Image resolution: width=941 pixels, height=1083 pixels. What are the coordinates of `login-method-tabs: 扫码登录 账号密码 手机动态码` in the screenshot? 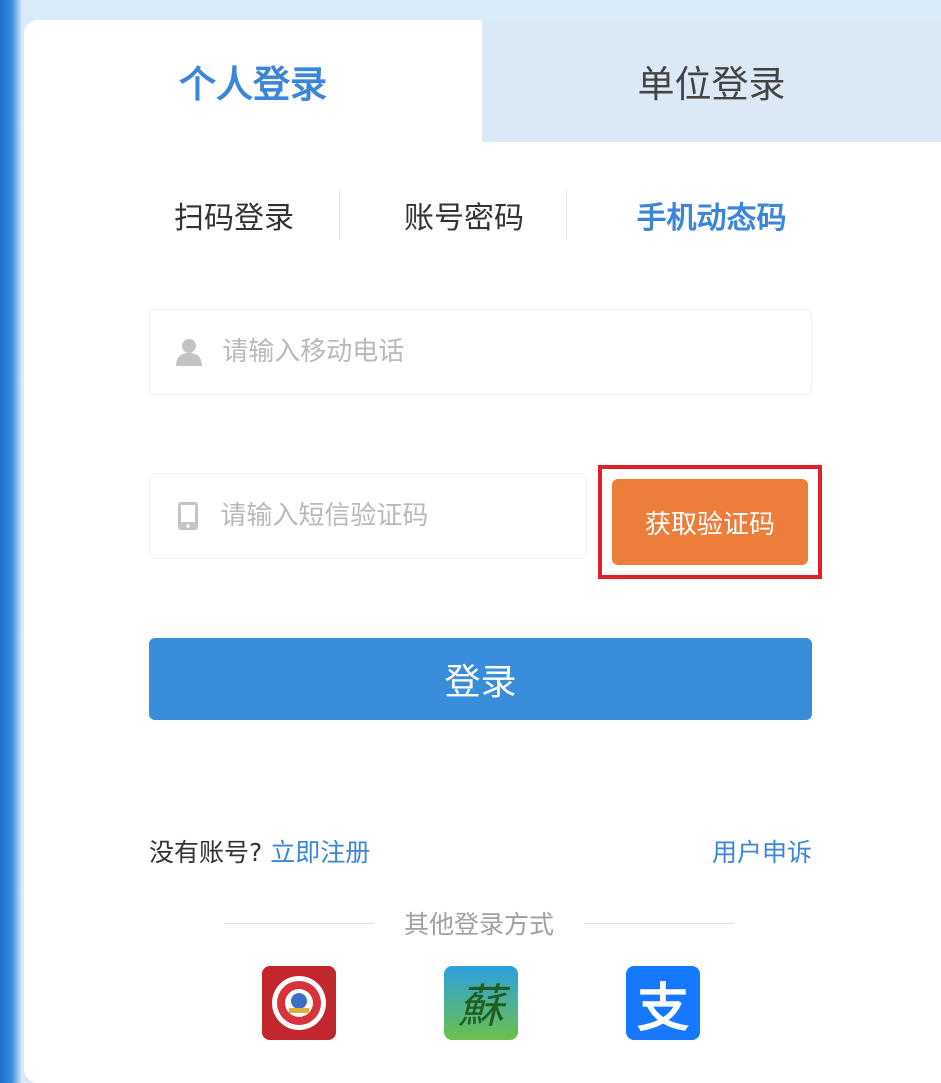 It's located at (479, 215).